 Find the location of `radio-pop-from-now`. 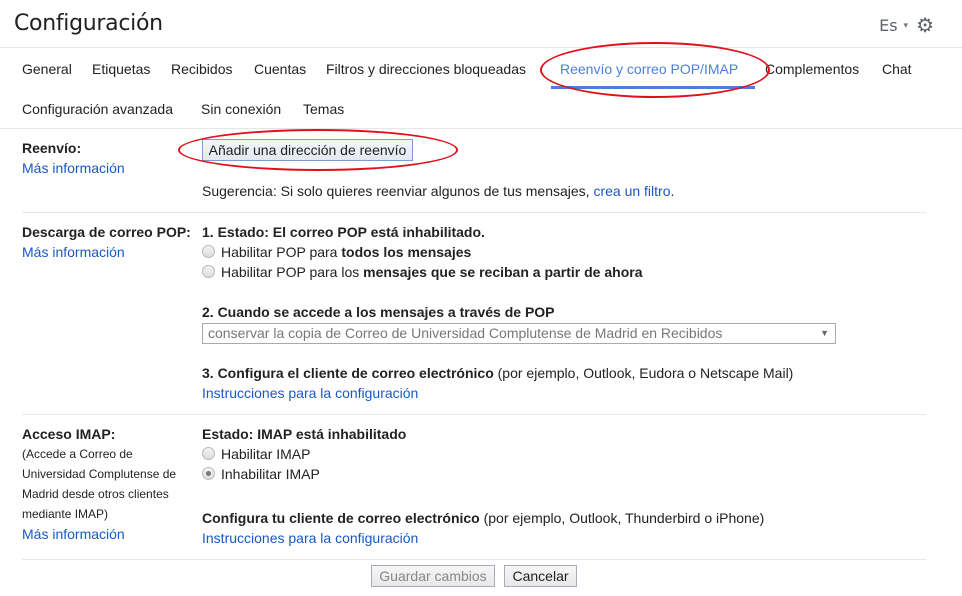

radio-pop-from-now is located at coordinates (208, 271).